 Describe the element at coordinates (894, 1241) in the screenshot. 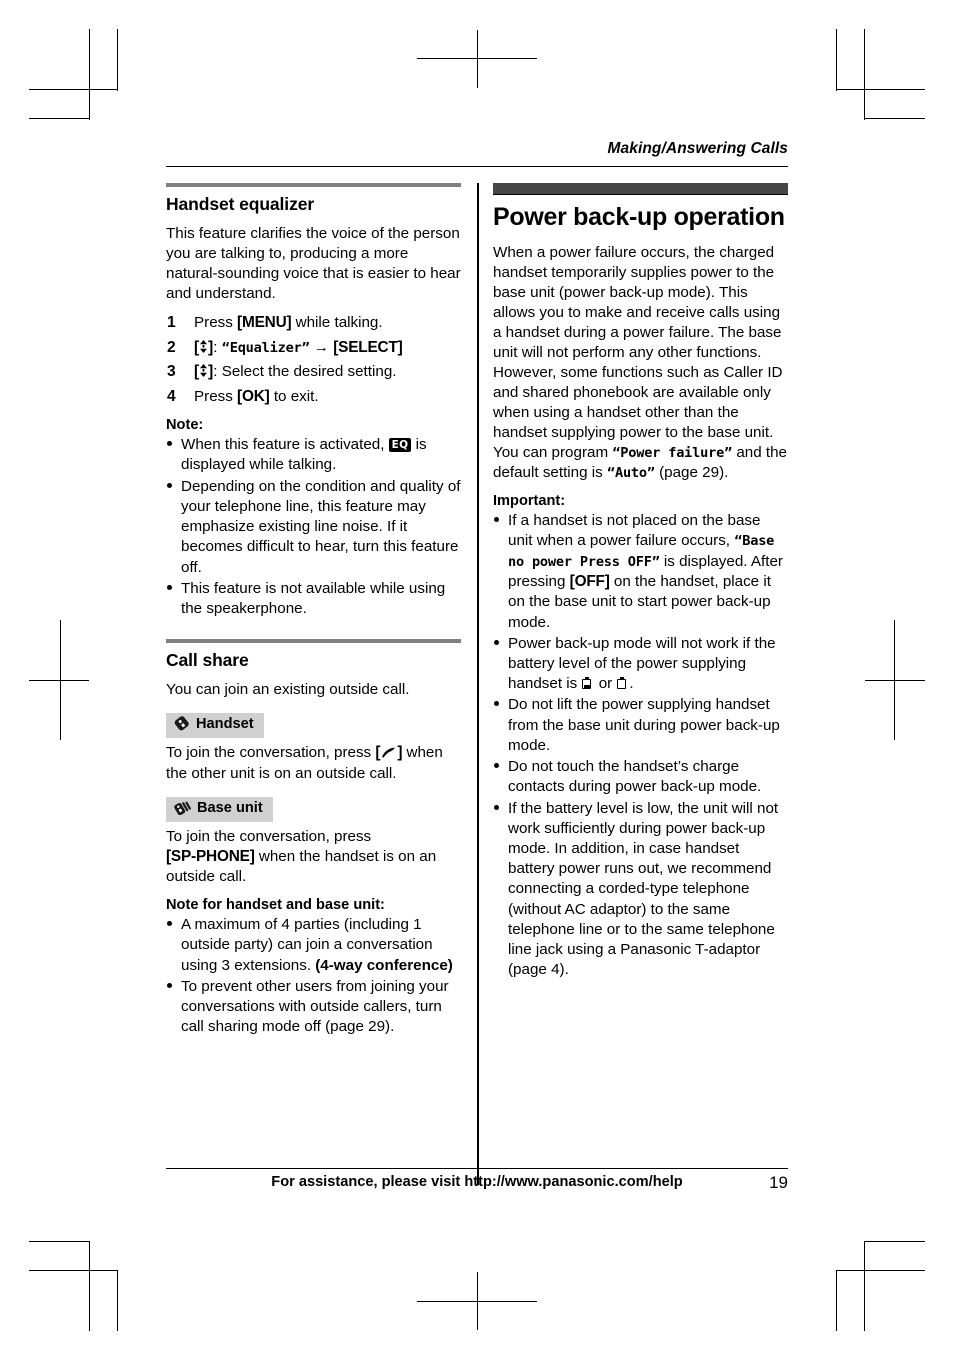

I see `crop-mark-br-h1` at that location.